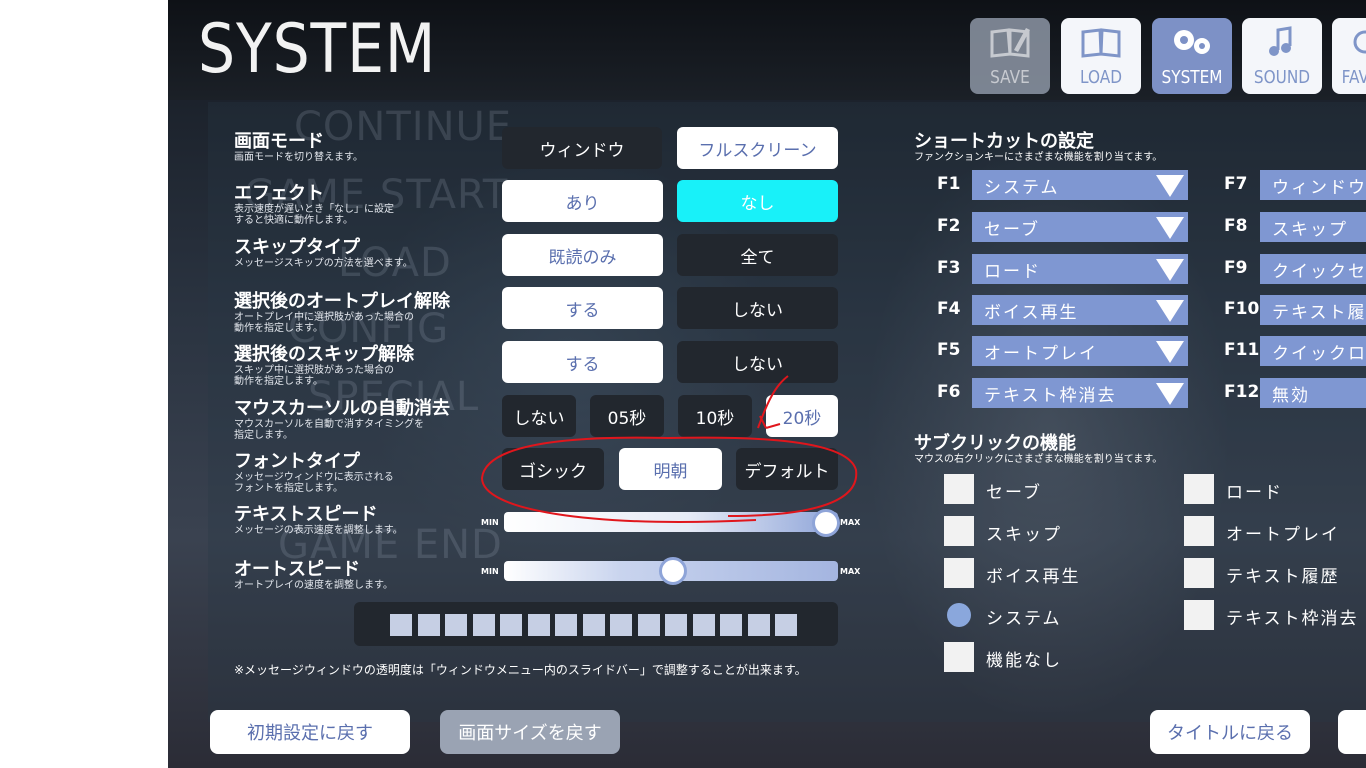 The height and width of the screenshot is (768, 1366). Describe the element at coordinates (310, 732) in the screenshot. I see `reset-defaults-button: 初期設定に戻す` at that location.